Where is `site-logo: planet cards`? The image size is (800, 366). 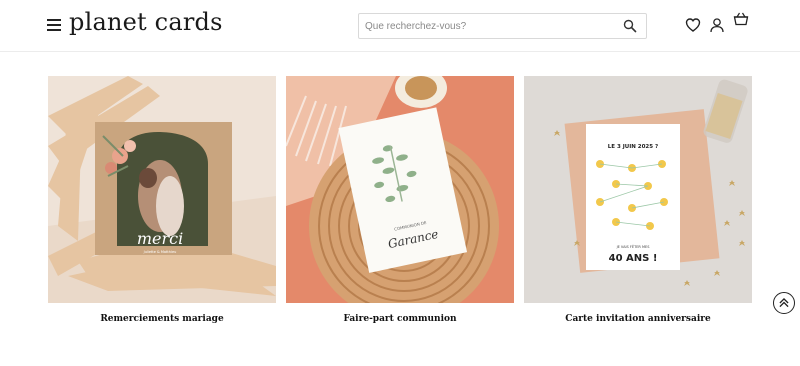 site-logo: planet cards is located at coordinates (146, 22).